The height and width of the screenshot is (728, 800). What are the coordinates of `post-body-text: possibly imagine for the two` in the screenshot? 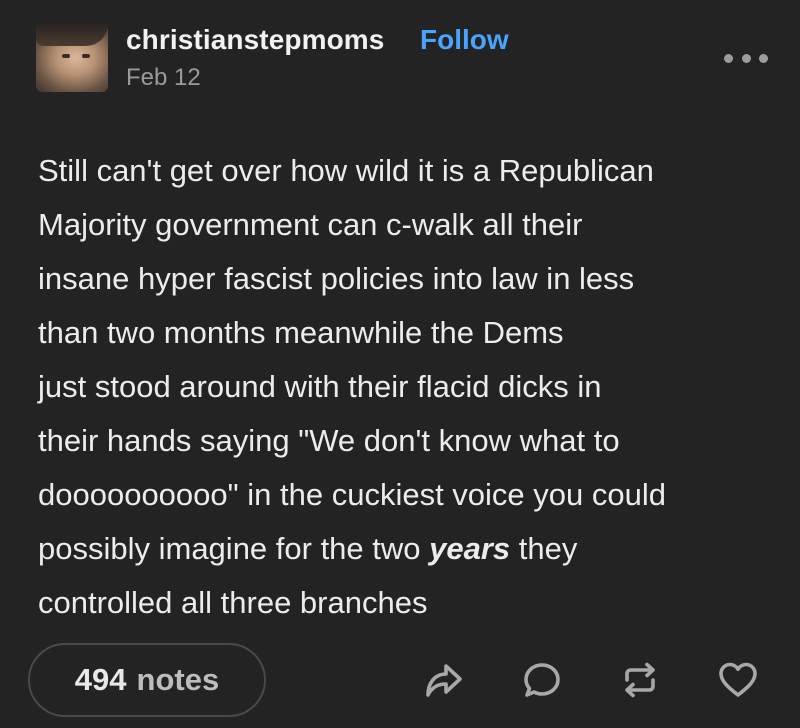 It's located at (234, 548).